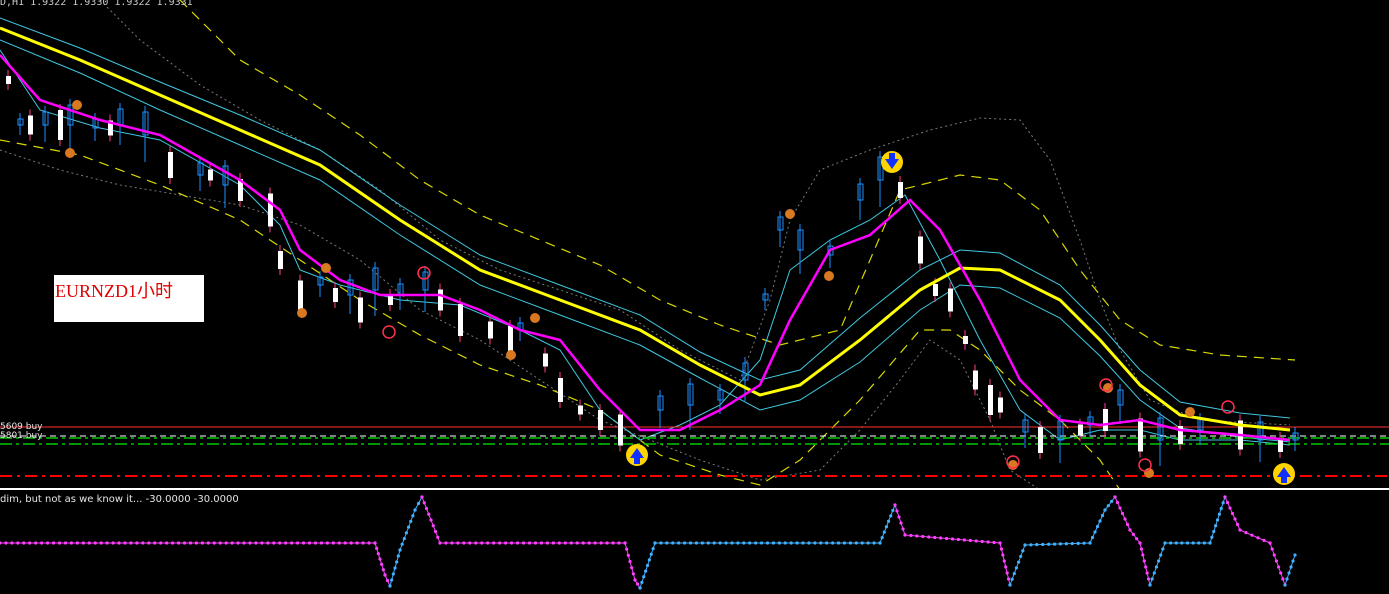 The height and width of the screenshot is (594, 1389). What do you see at coordinates (96, 4) in the screenshot?
I see `chart-header-text: D,H1 1.9322 1.9330 1.9322 1.9331` at bounding box center [96, 4].